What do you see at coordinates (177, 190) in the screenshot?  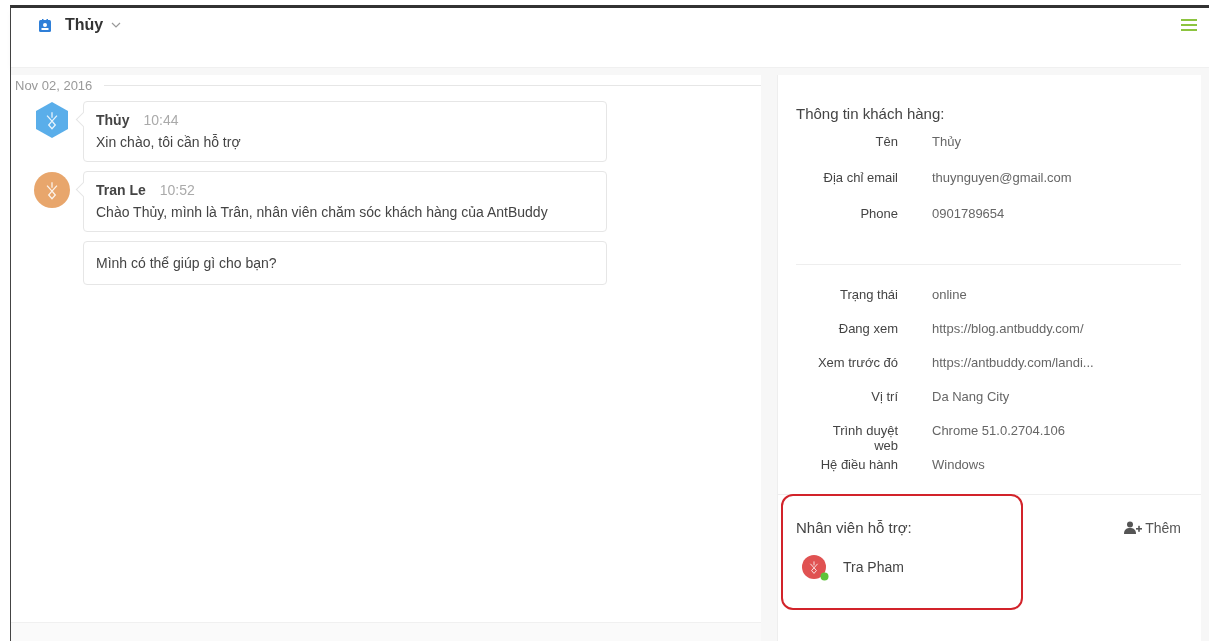 I see `message-time: 10:52` at bounding box center [177, 190].